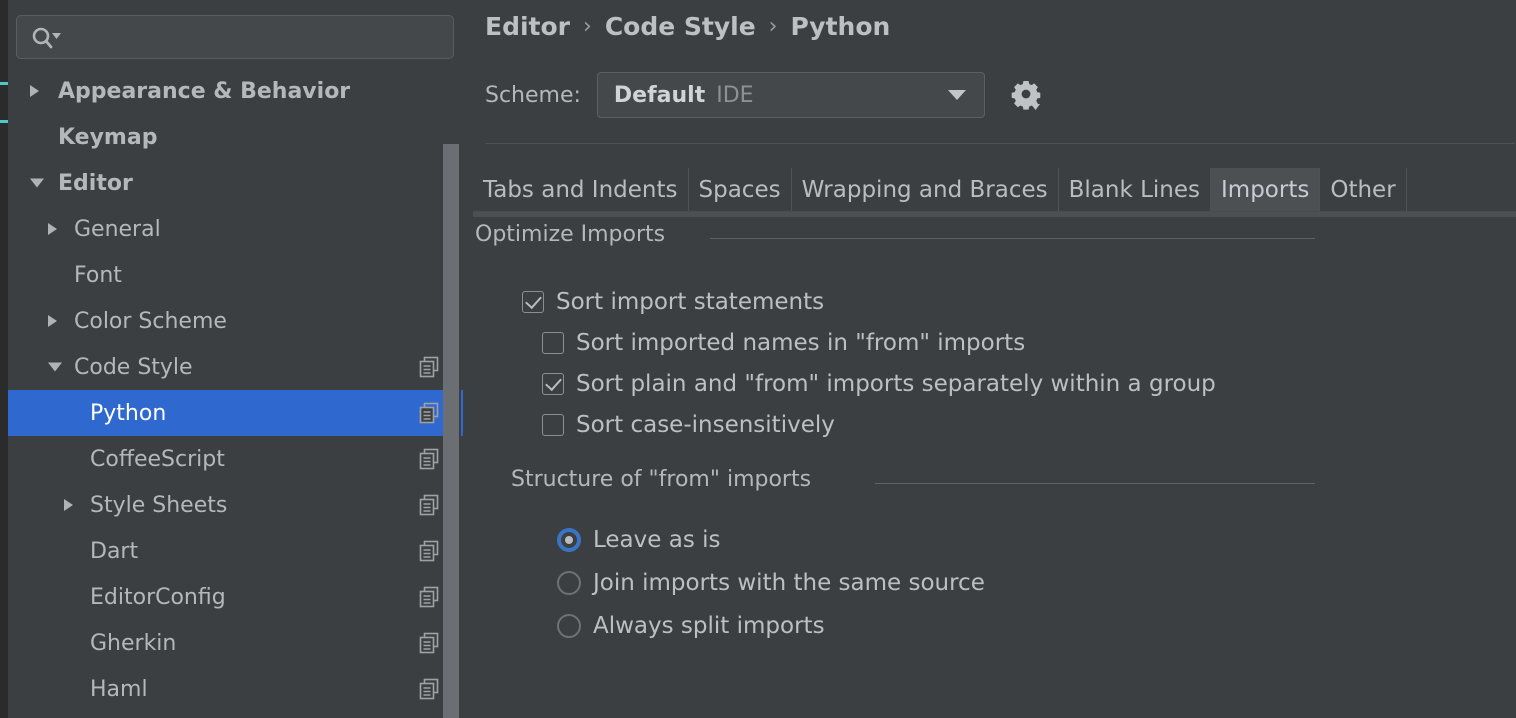  What do you see at coordinates (666, 479) in the screenshot?
I see `group-title: Structure of "from" imports` at bounding box center [666, 479].